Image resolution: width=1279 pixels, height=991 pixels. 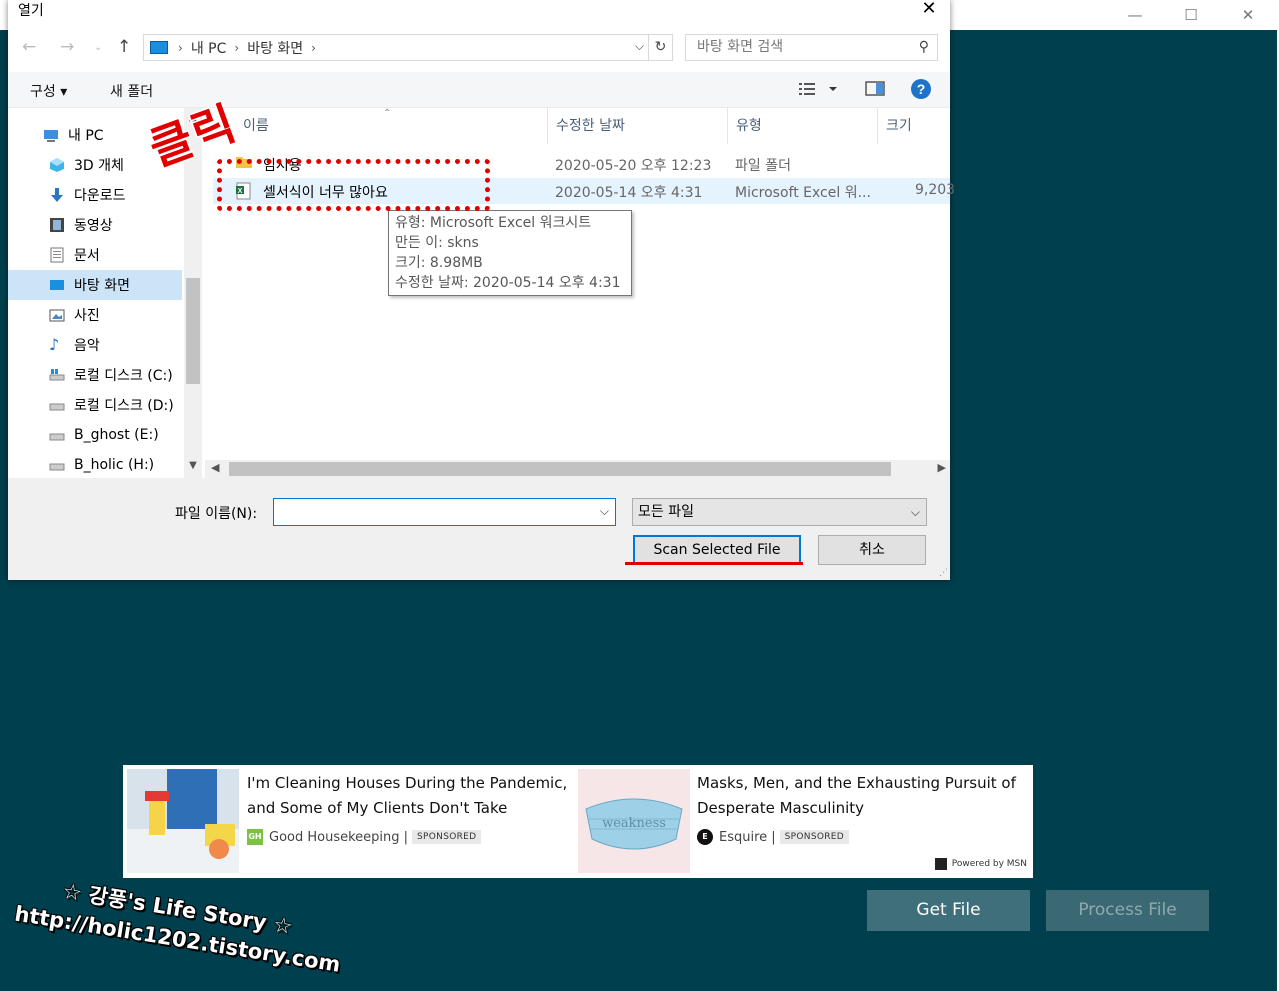 What do you see at coordinates (123, 376) in the screenshot?
I see `sidebar-item-label: 로컬 디스크 (C:)` at bounding box center [123, 376].